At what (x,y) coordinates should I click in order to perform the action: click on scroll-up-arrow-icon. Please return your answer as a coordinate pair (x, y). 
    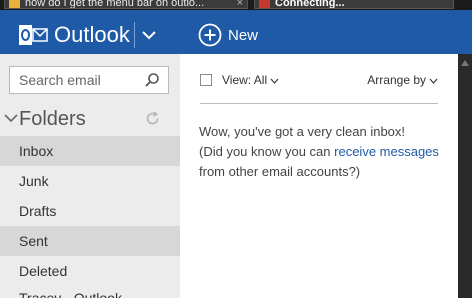
    Looking at the image, I should click on (465, 63).